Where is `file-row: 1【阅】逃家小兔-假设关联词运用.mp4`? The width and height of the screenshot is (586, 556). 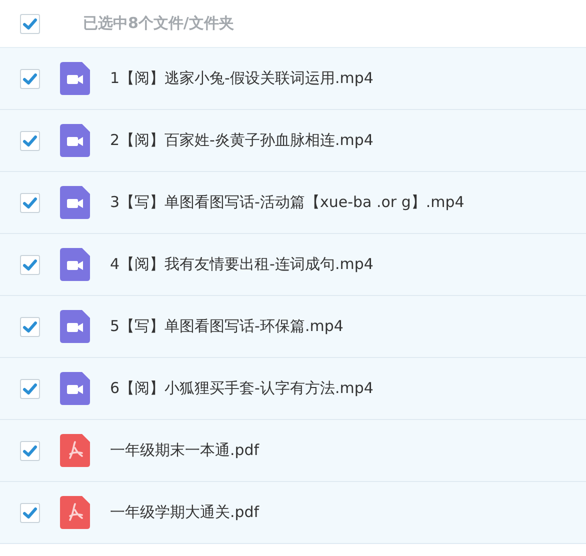 file-row: 1【阅】逃家小兔-假设关联词运用.mp4 is located at coordinates (293, 79).